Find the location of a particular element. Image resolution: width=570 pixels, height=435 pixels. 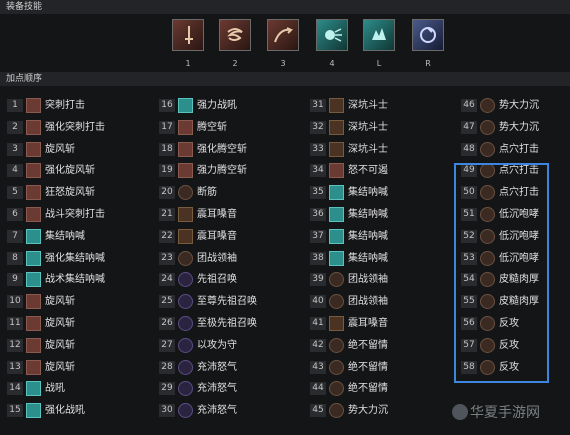

order-row: 24 先祖召唤 is located at coordinates (229, 280).